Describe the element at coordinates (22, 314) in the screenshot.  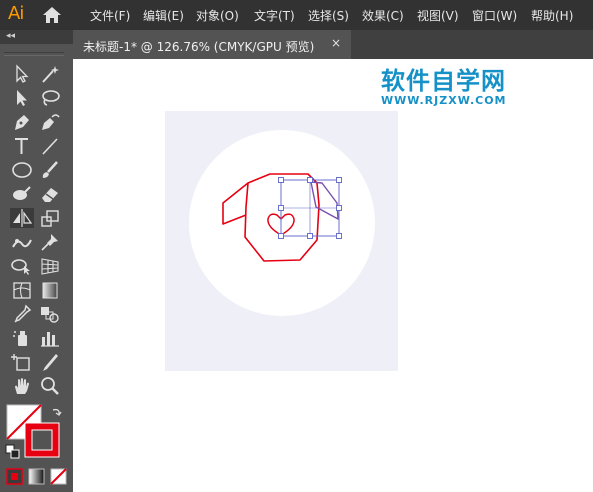
I see `eyedropper-icon` at that location.